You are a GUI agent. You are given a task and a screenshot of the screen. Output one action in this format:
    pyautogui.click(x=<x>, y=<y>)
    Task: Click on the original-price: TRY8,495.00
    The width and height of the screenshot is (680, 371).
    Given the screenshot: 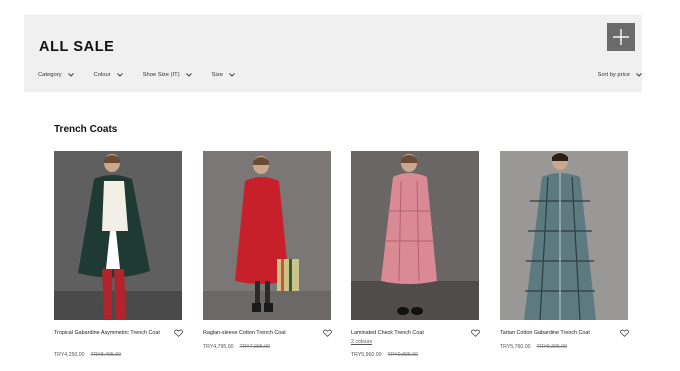 What is the action you would take?
    pyautogui.click(x=105, y=355)
    